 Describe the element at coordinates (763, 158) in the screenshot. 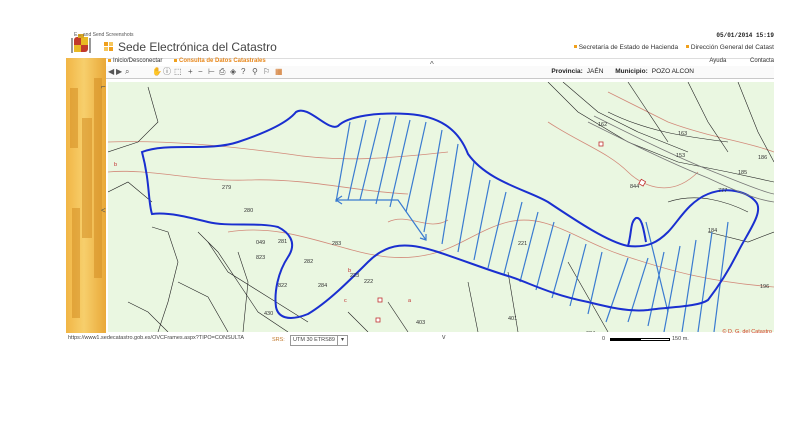

I see `parcel-label: 186` at that location.